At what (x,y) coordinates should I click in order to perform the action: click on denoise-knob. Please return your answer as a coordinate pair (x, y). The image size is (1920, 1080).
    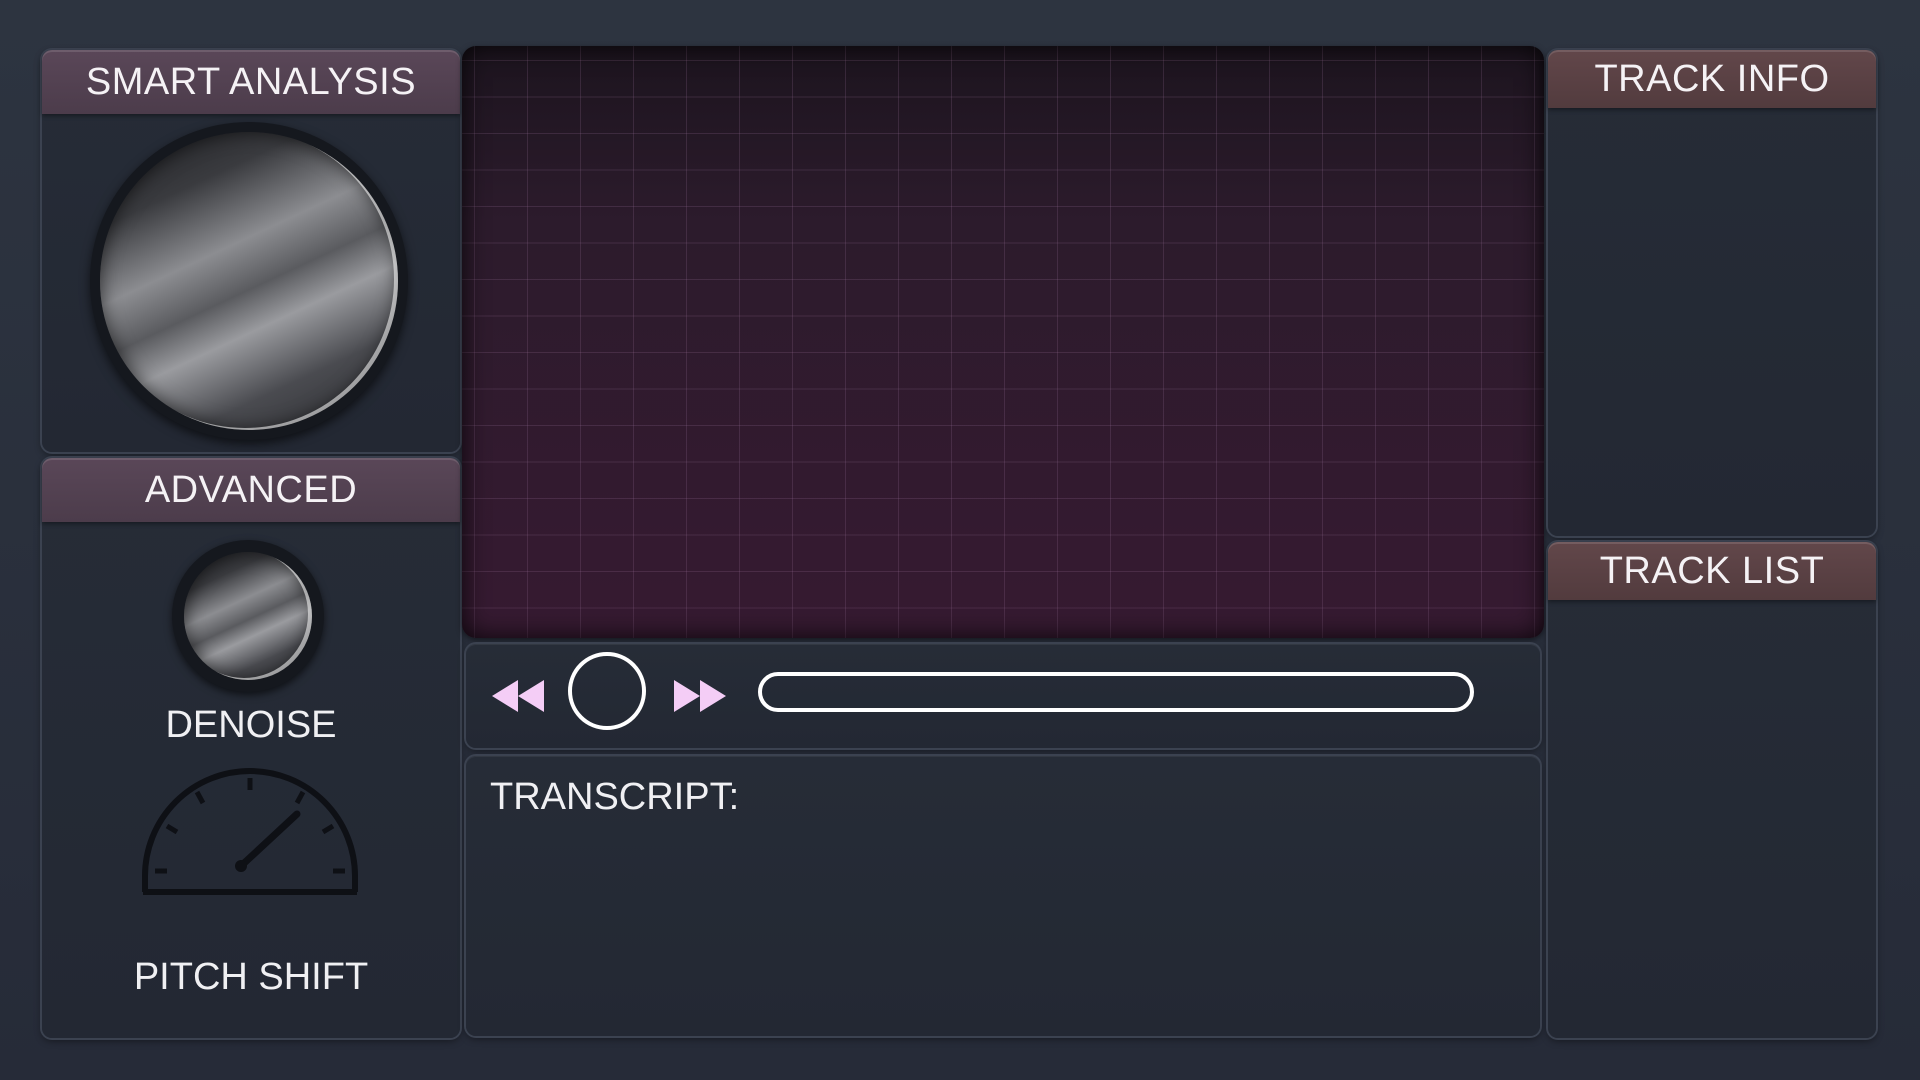
    Looking at the image, I should click on (248, 616).